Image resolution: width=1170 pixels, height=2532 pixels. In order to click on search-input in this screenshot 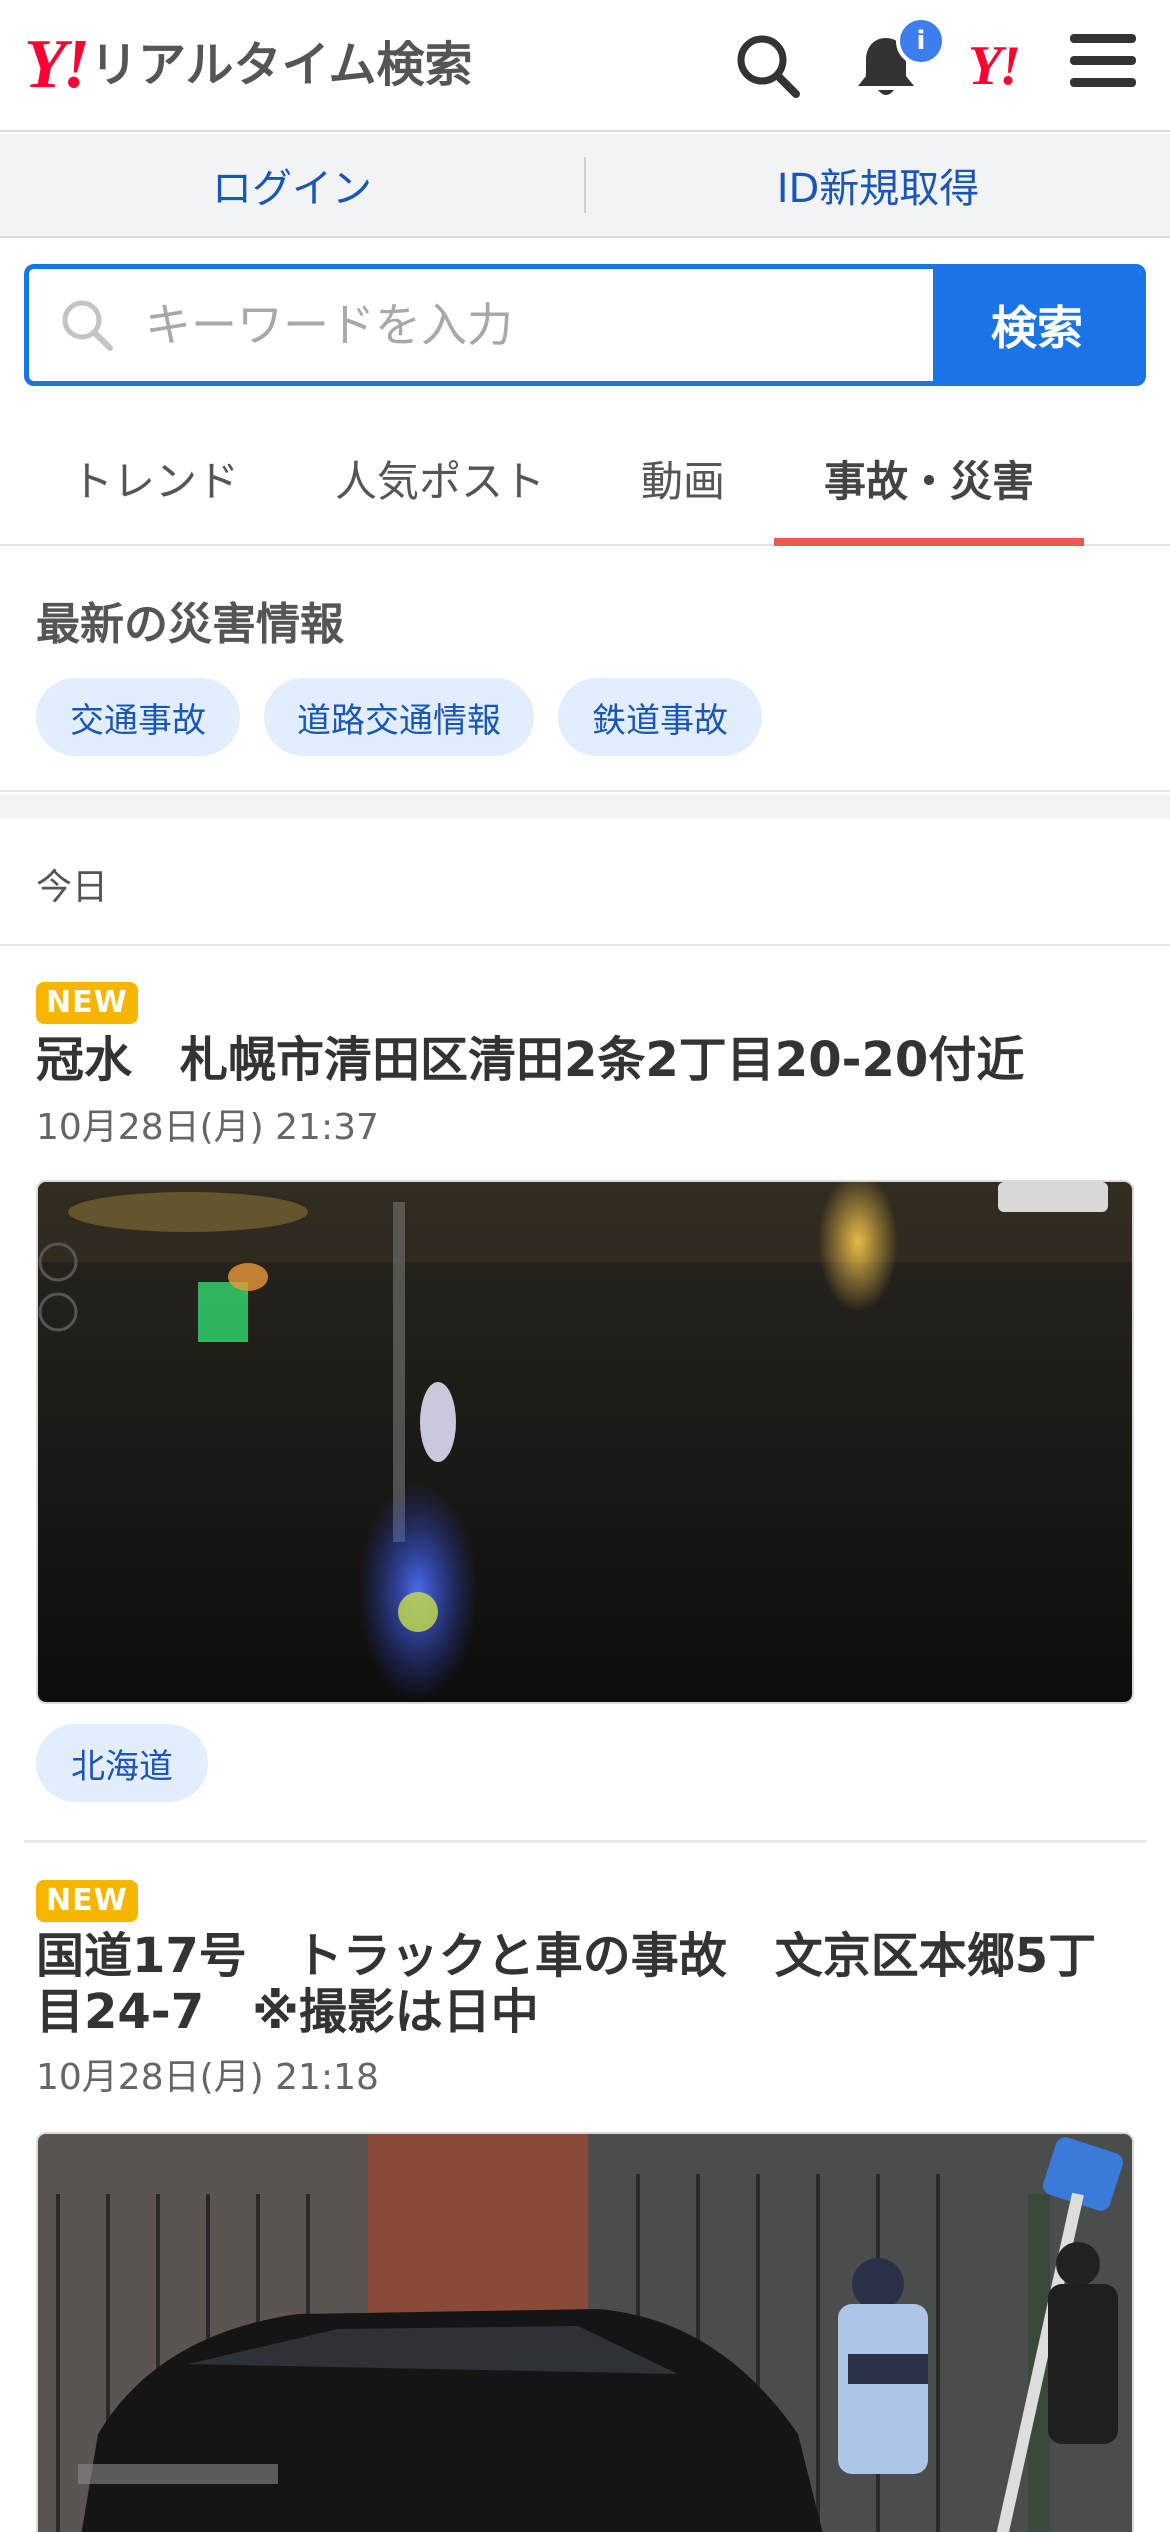, I will do `click(515, 325)`.